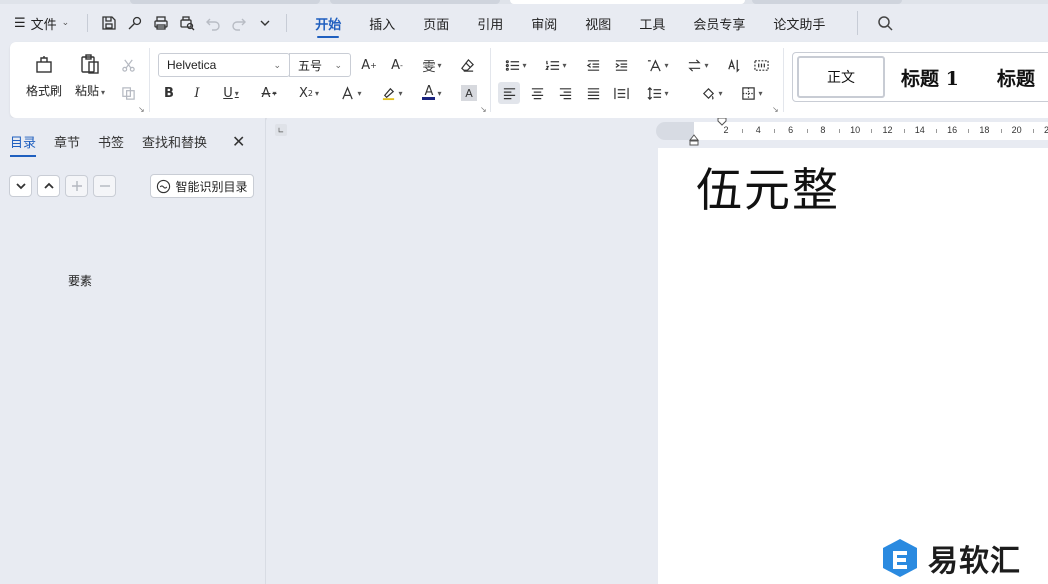 The width and height of the screenshot is (1048, 584). What do you see at coordinates (128, 65) in the screenshot?
I see `cut-icon` at bounding box center [128, 65].